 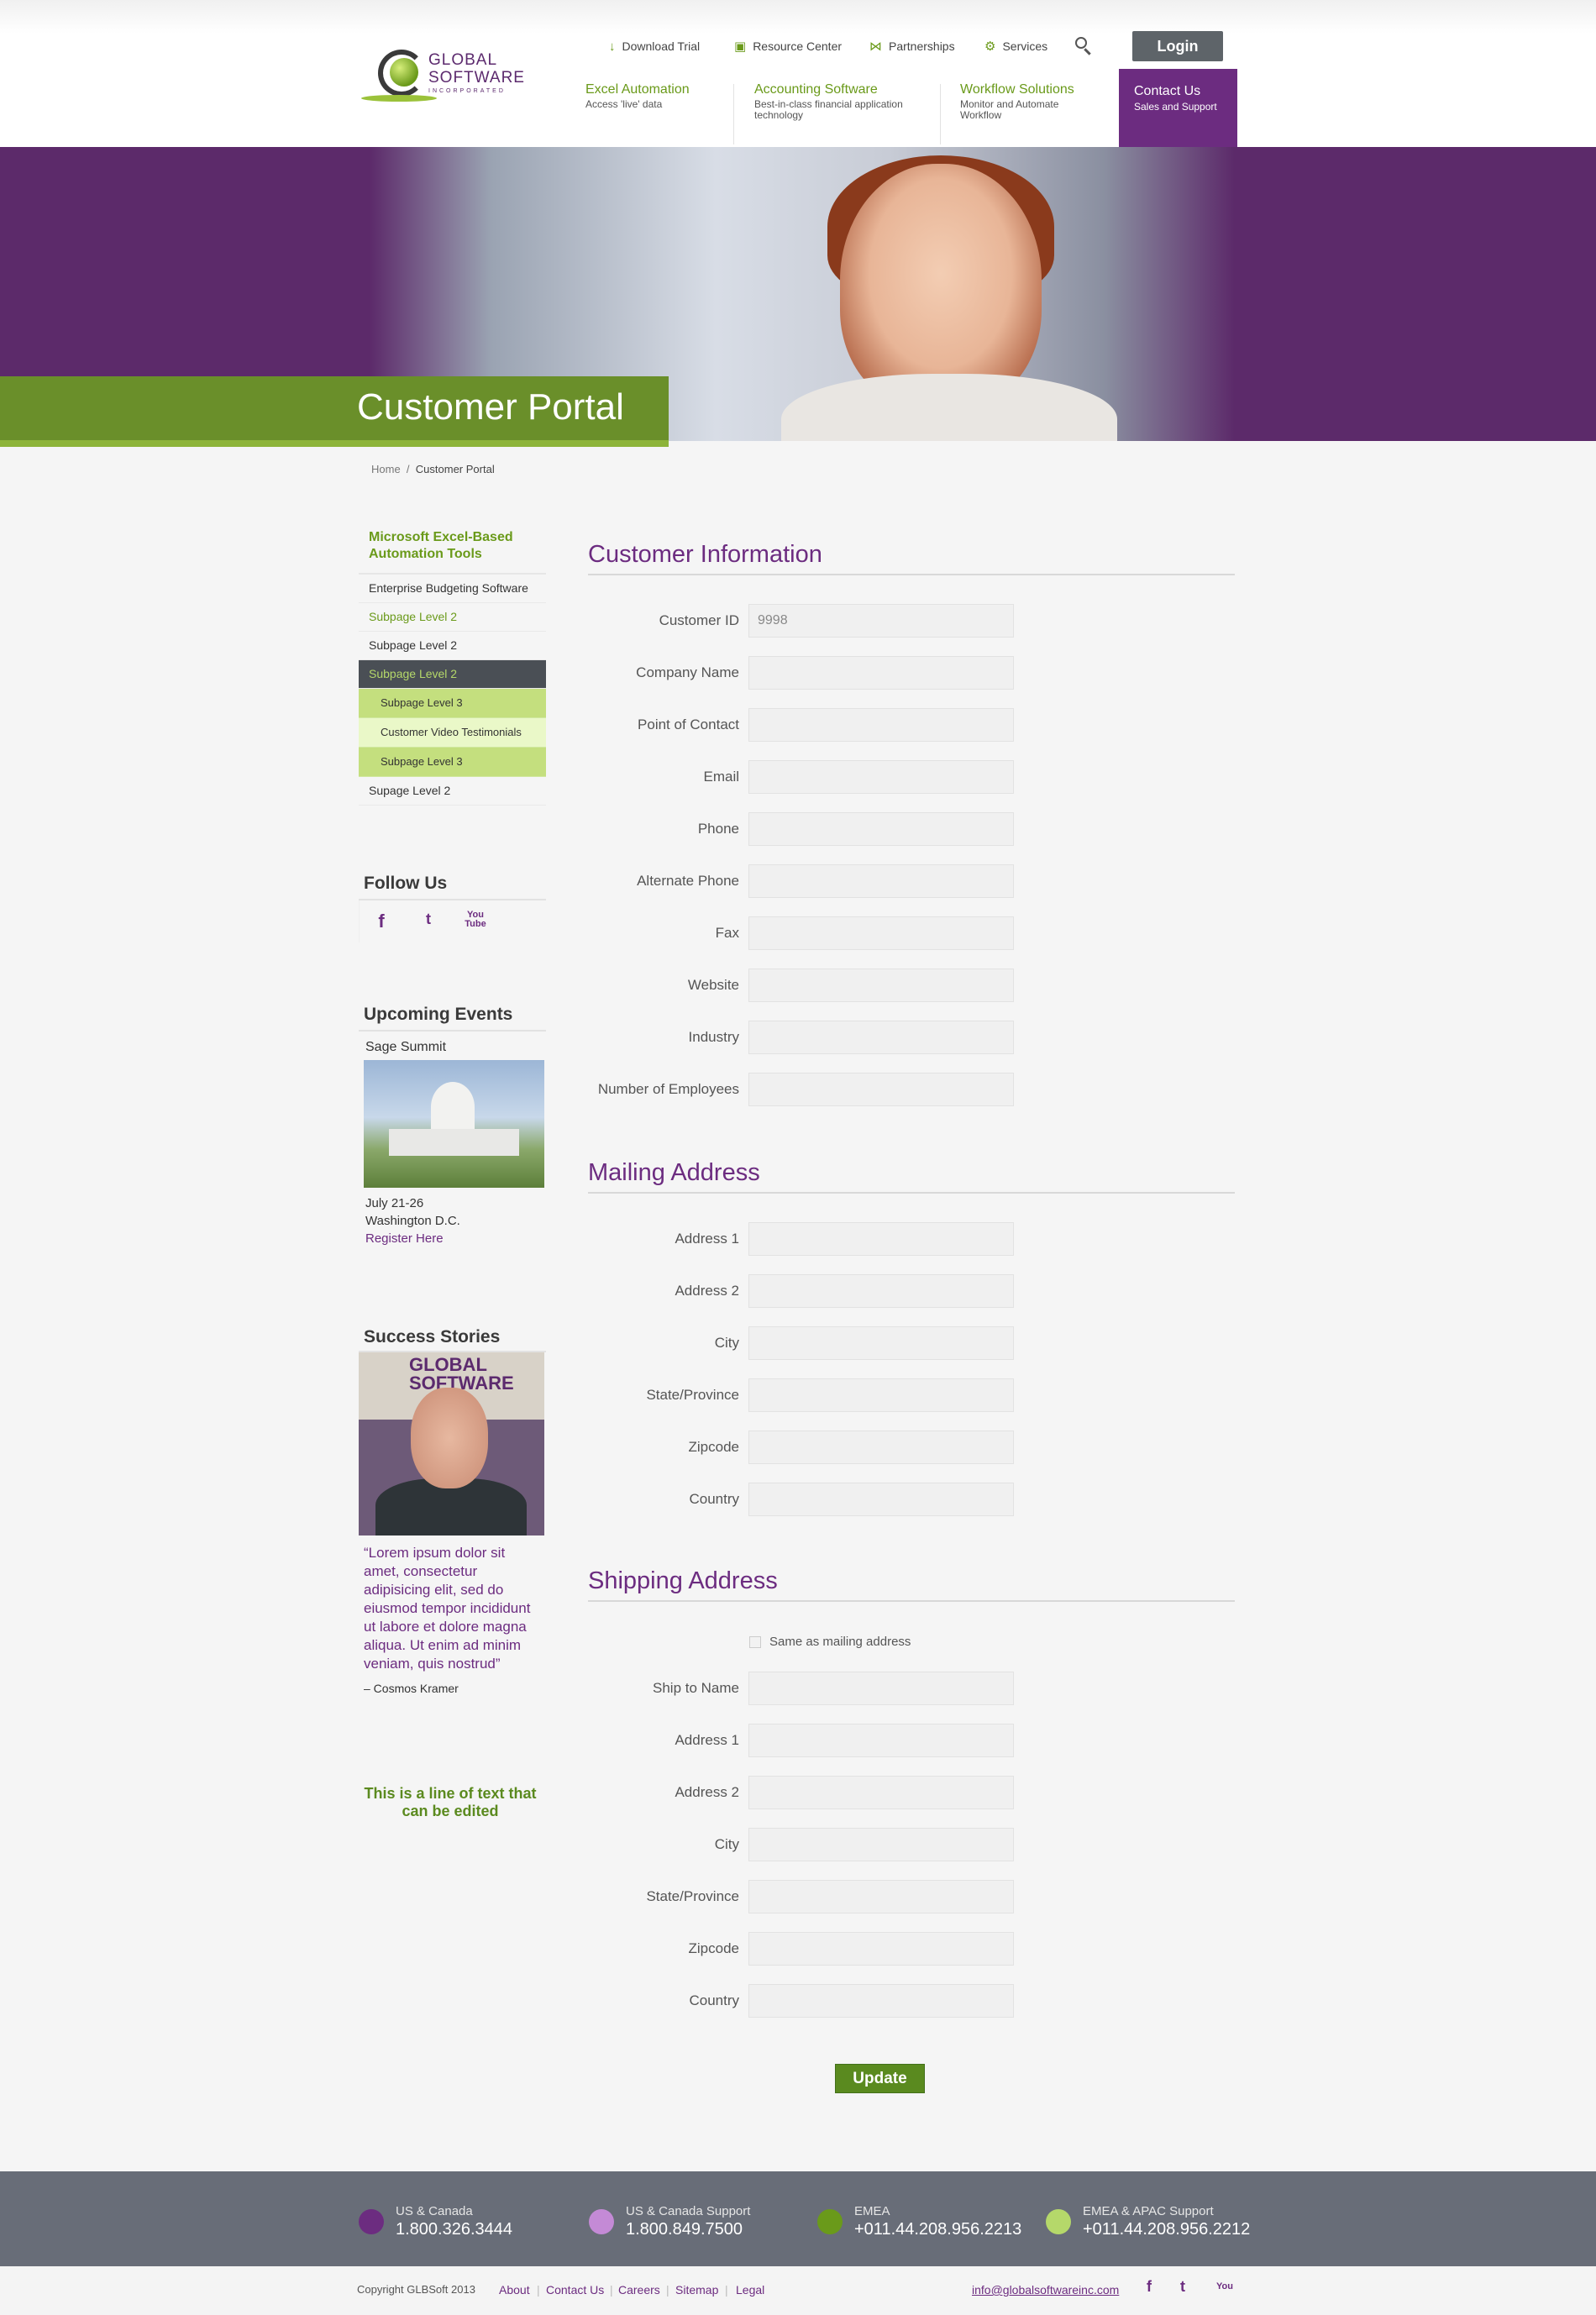 I want to click on phone-input, so click(x=881, y=829).